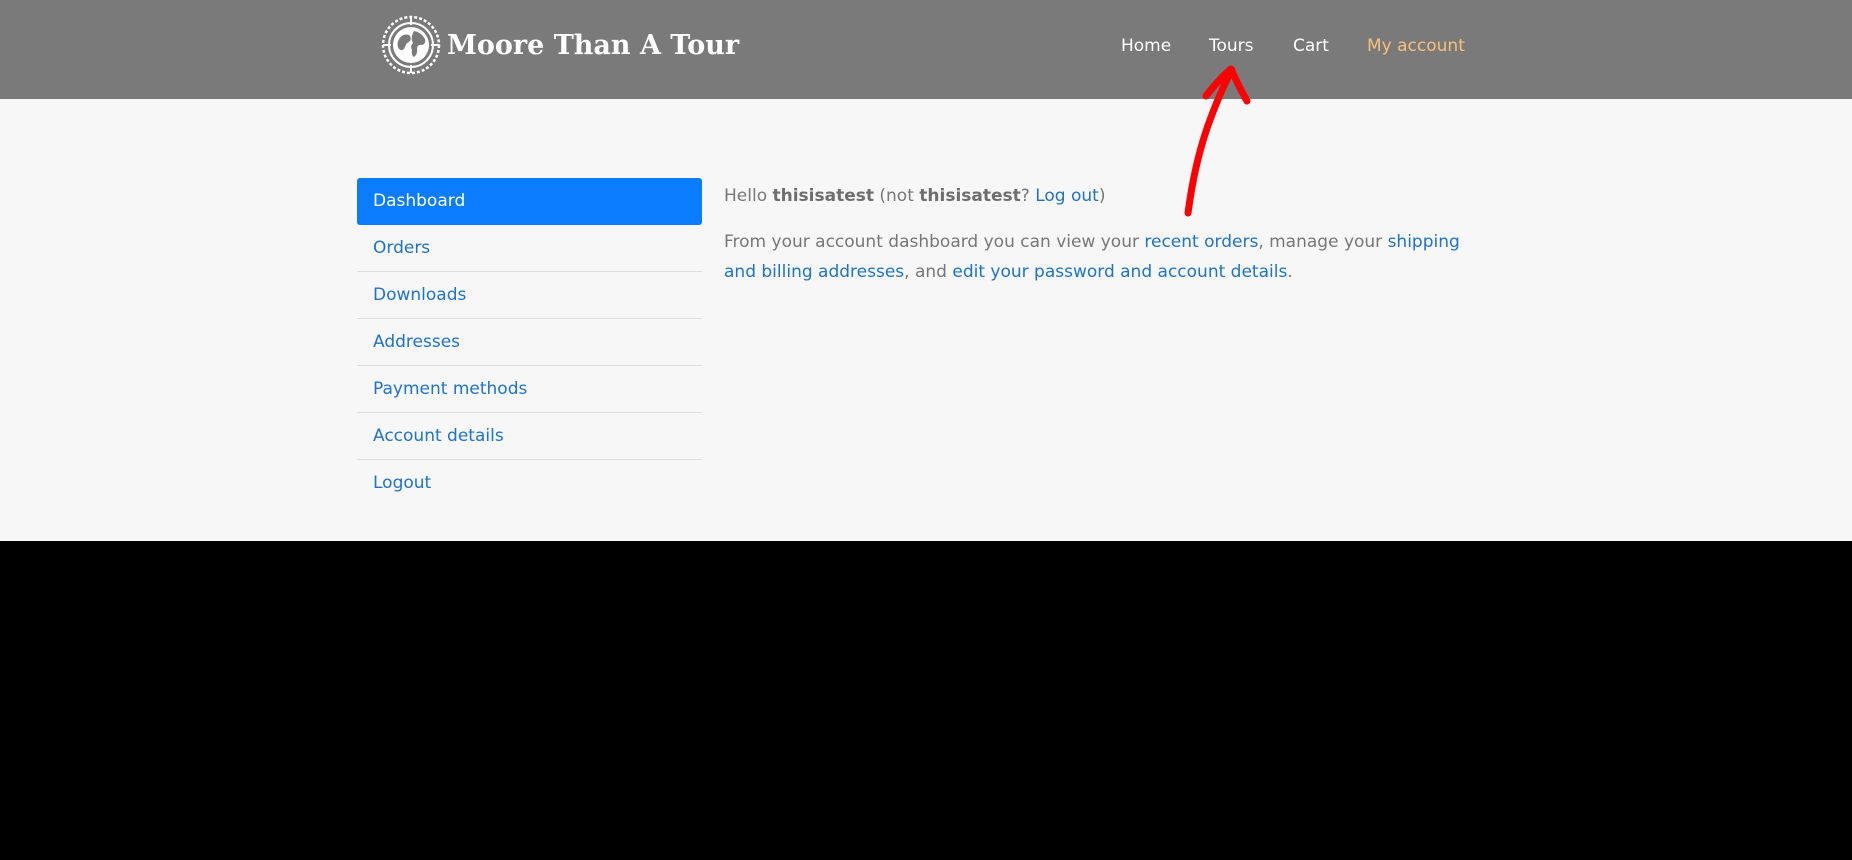 The width and height of the screenshot is (1852, 860). I want to click on greeting-not: (not, so click(897, 196).